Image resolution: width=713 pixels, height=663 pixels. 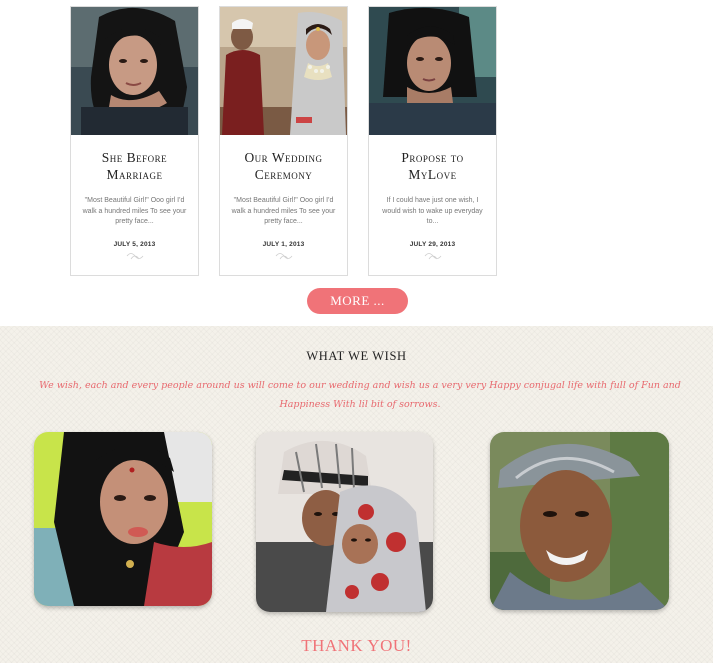 I want to click on post-date: JULY 29, 2013, so click(x=432, y=244).